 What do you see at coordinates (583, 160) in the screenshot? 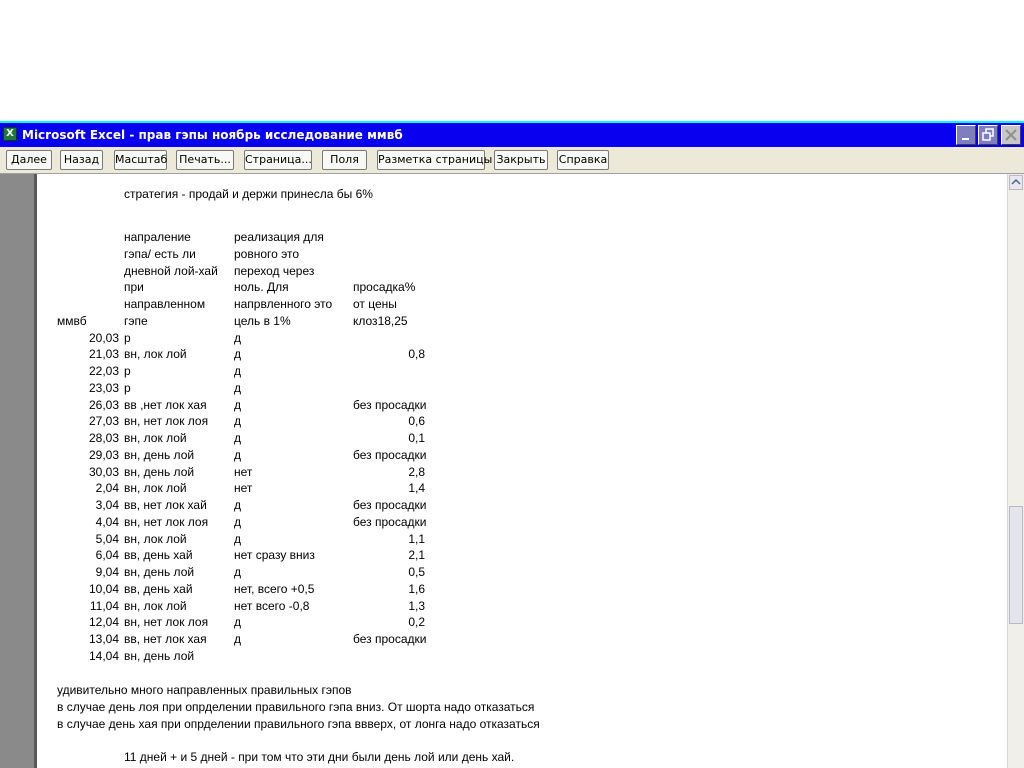
I see `help-button: Справка` at bounding box center [583, 160].